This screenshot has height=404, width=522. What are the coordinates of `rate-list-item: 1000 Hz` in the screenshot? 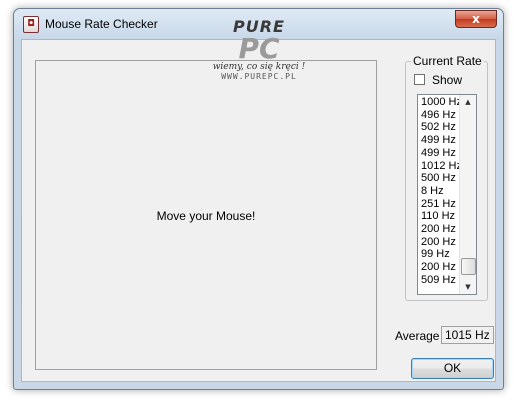 It's located at (441, 102).